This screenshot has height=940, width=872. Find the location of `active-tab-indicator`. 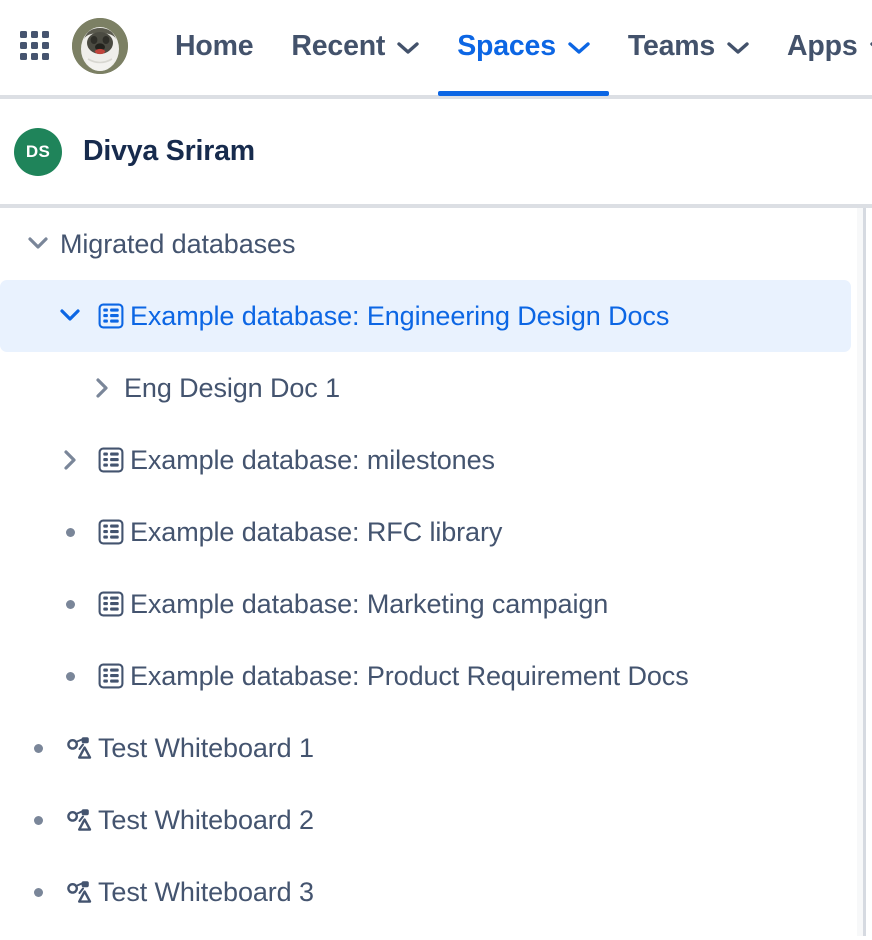

active-tab-indicator is located at coordinates (523, 93).